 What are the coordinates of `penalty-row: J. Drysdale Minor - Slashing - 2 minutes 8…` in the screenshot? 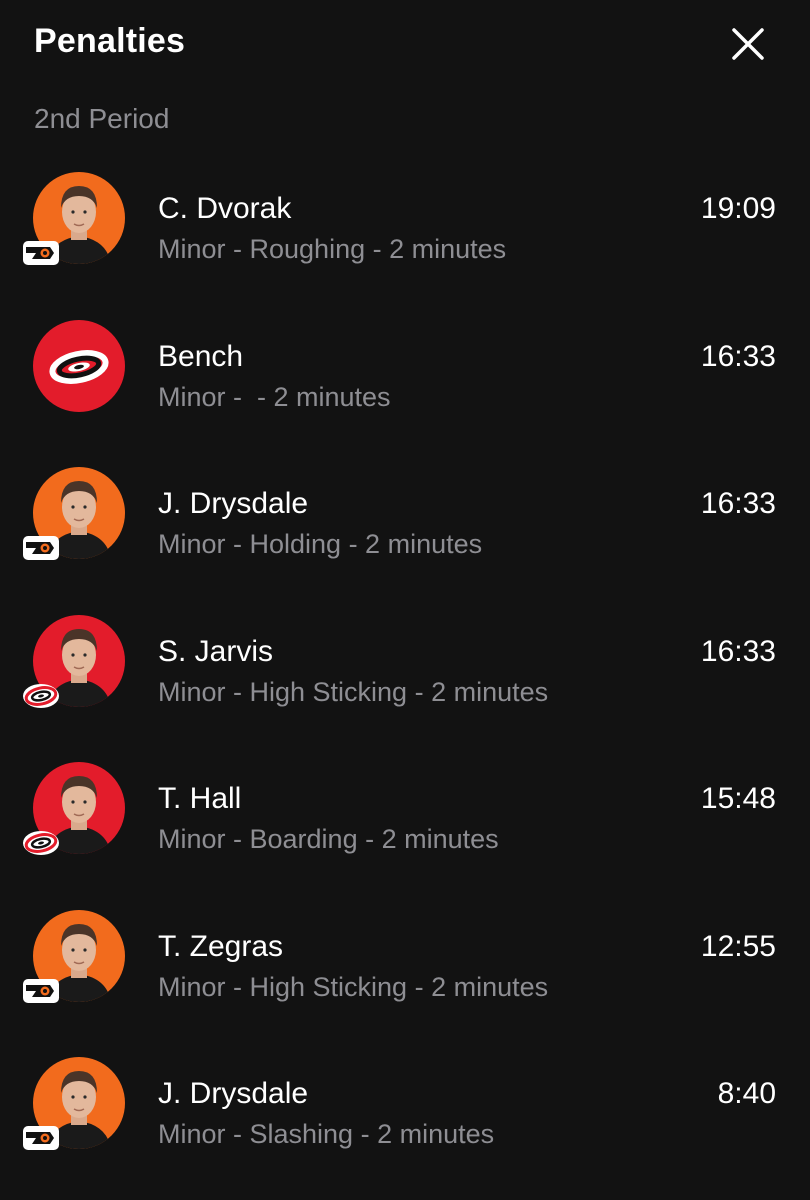 It's located at (405, 1119).